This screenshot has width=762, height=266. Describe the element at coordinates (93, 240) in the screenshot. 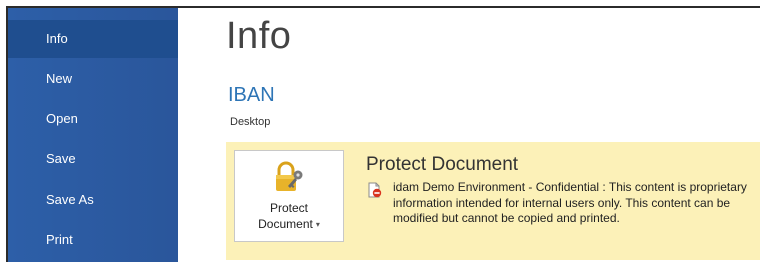

I see `sidebar-item-print: Print` at that location.